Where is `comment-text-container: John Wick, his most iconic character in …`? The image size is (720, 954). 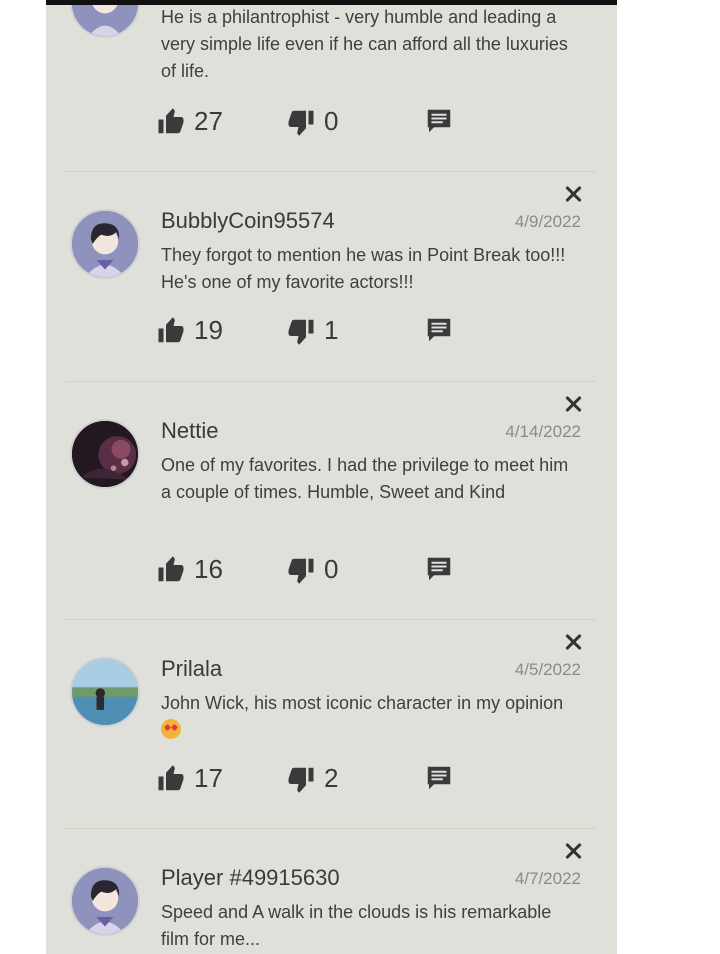
comment-text-container: John Wick, his most iconic character in … is located at coordinates (371, 717).